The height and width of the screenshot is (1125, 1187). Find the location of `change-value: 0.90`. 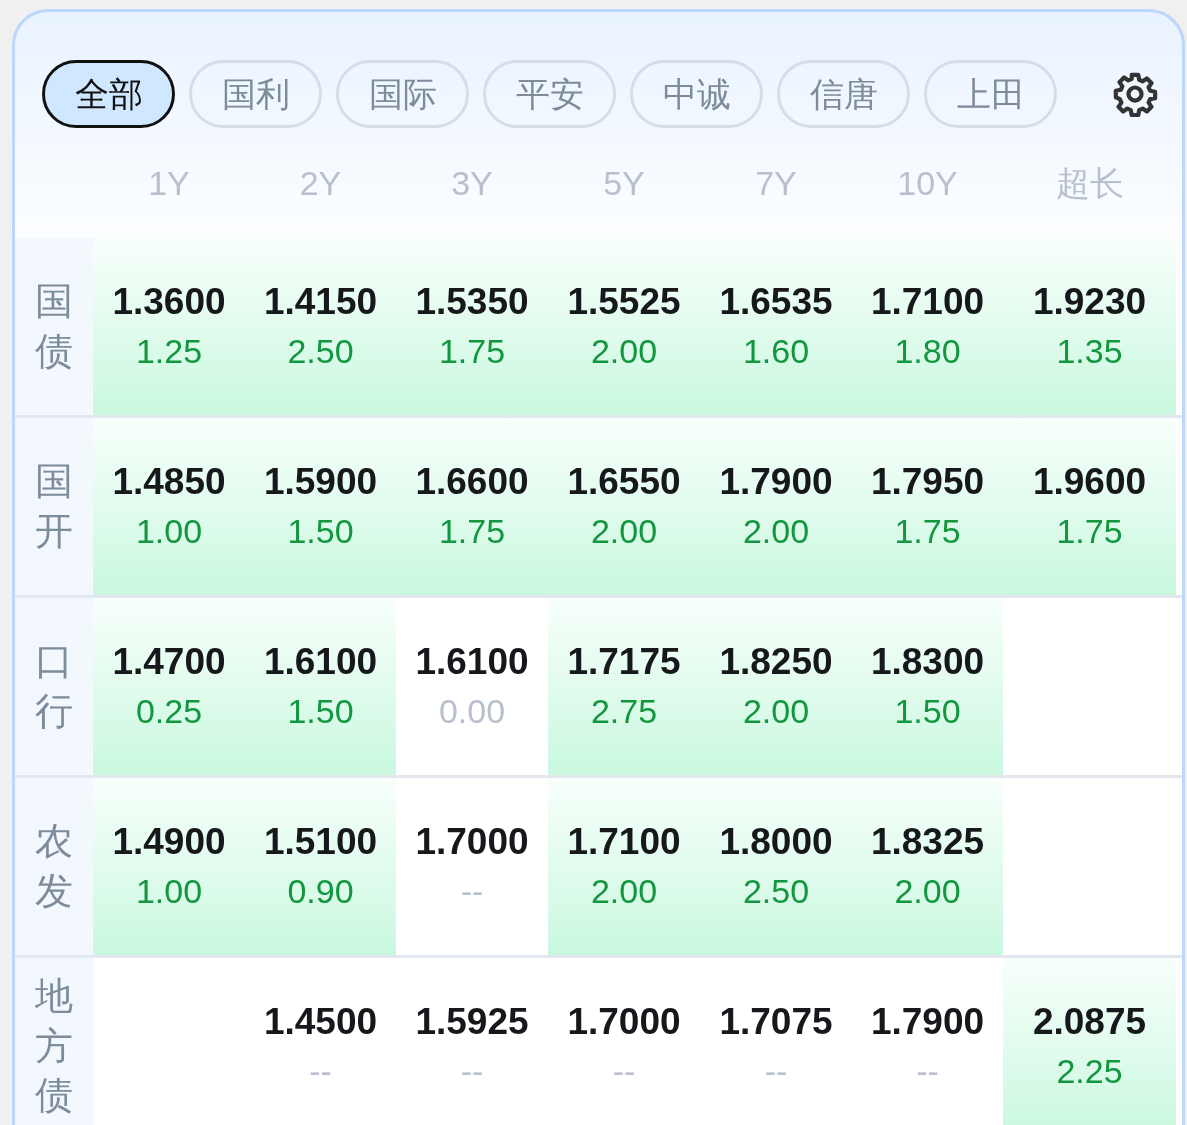

change-value: 0.90 is located at coordinates (320, 891).